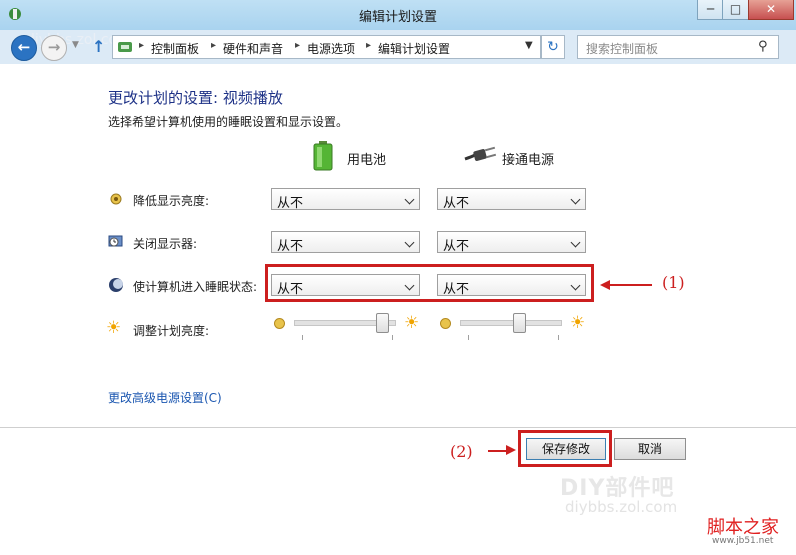 The image size is (796, 555). Describe the element at coordinates (116, 285) in the screenshot. I see `sleep-moon-icon` at that location.